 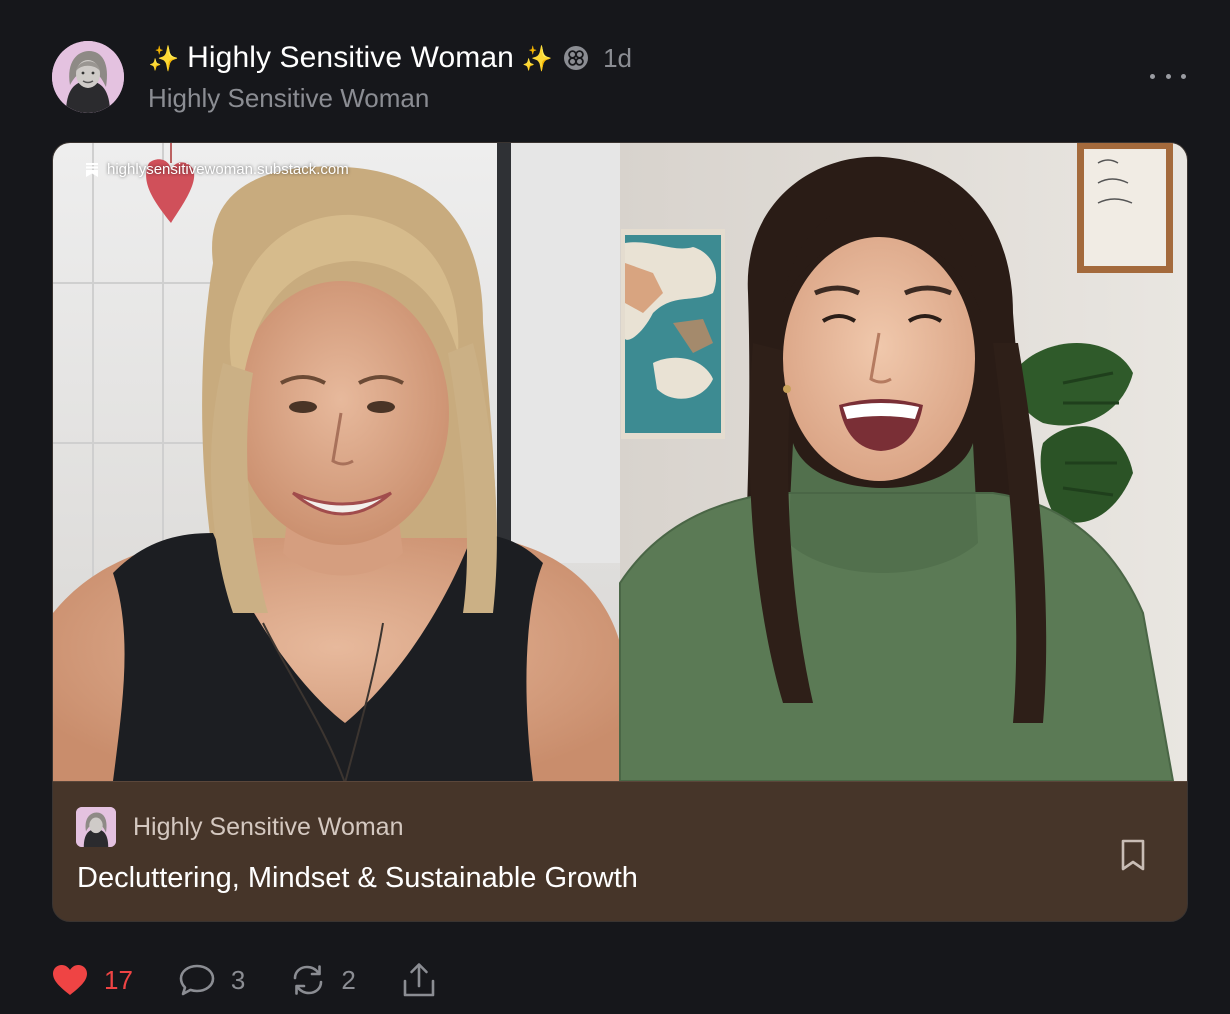 What do you see at coordinates (267, 980) in the screenshot?
I see `post-action-bar: 17 3 2` at bounding box center [267, 980].